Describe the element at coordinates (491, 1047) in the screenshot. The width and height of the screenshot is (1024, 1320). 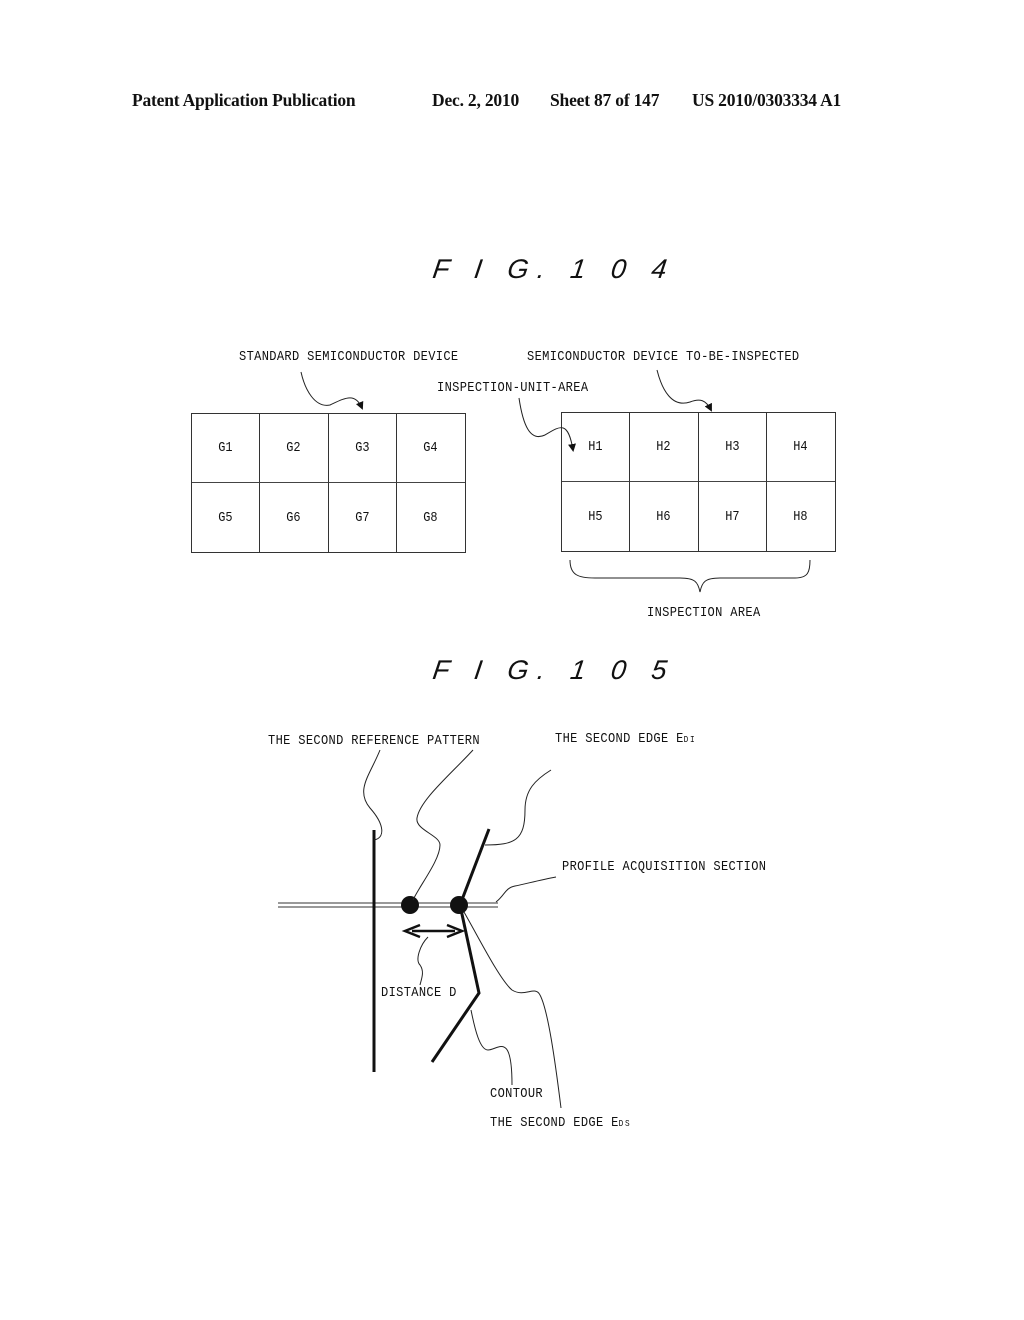
I see `leader-contour` at that location.